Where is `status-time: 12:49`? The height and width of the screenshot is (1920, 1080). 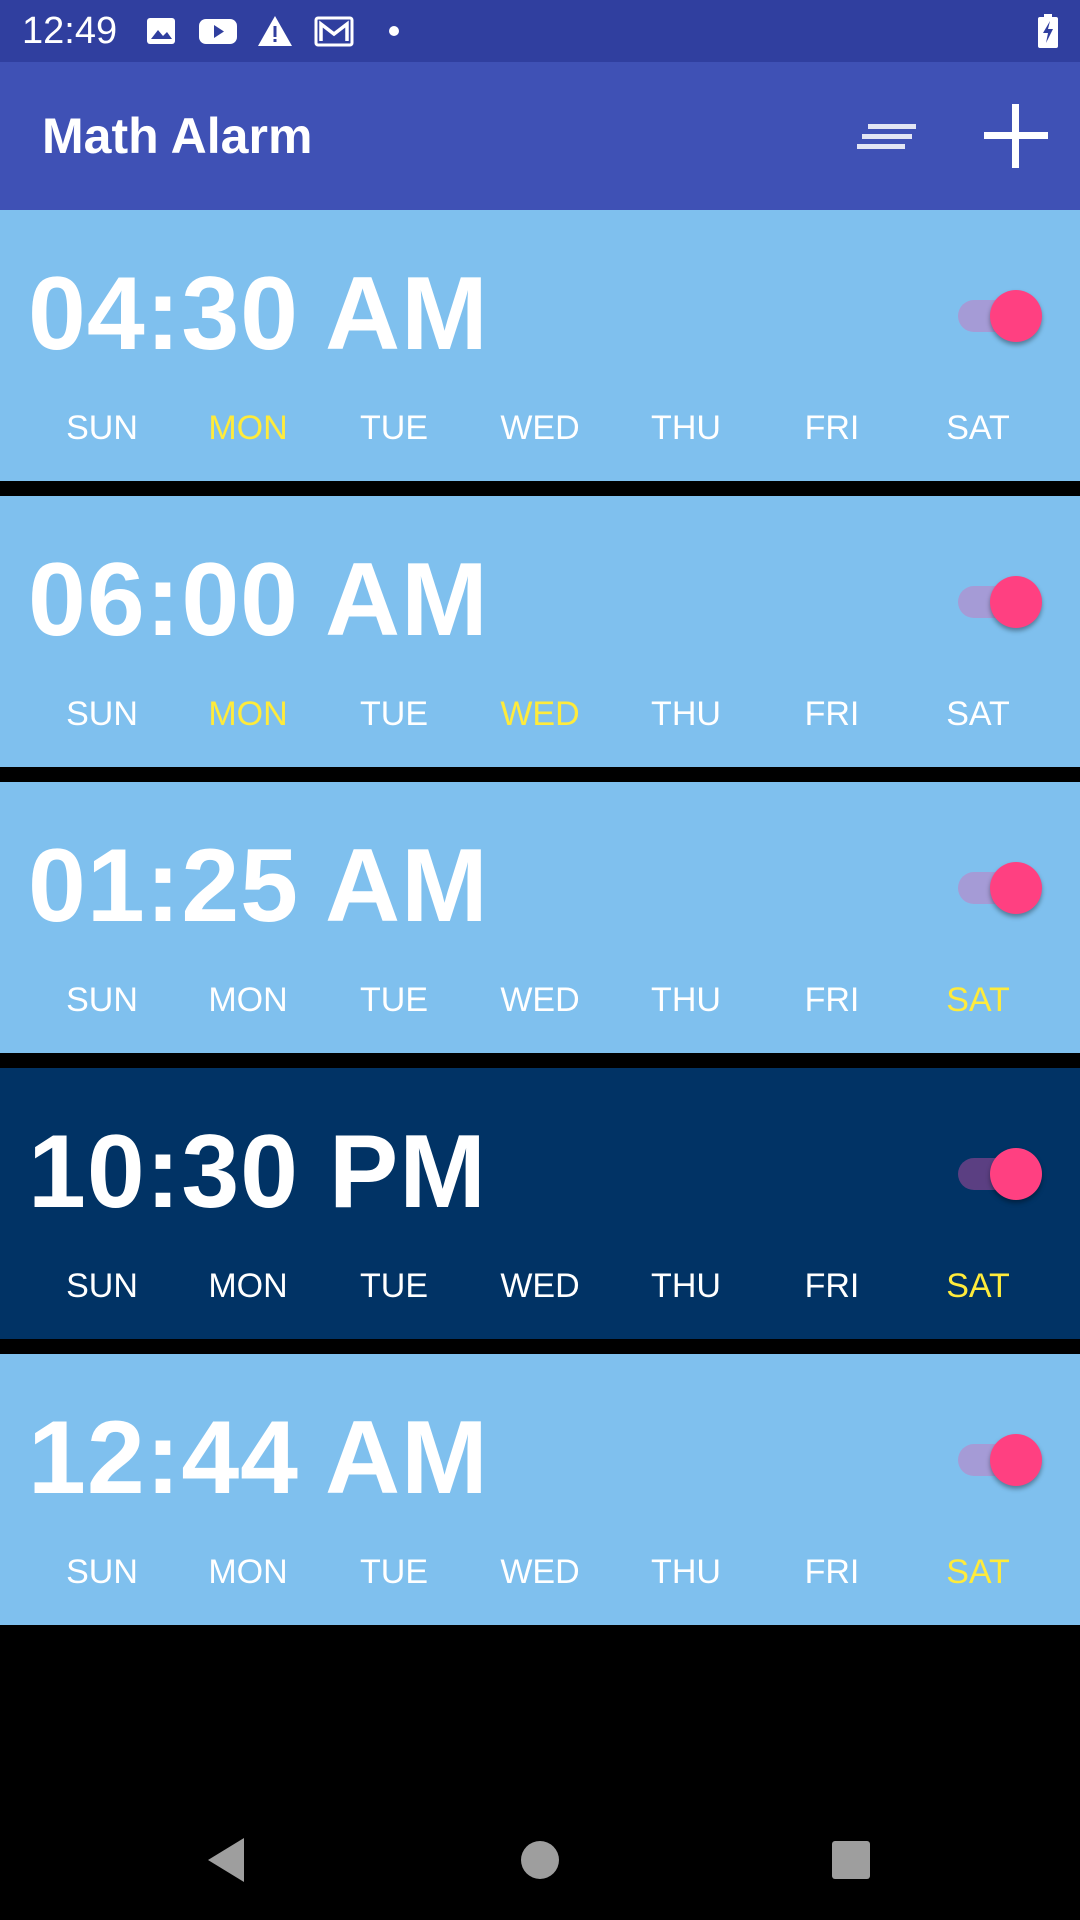
status-time: 12:49 is located at coordinates (70, 31).